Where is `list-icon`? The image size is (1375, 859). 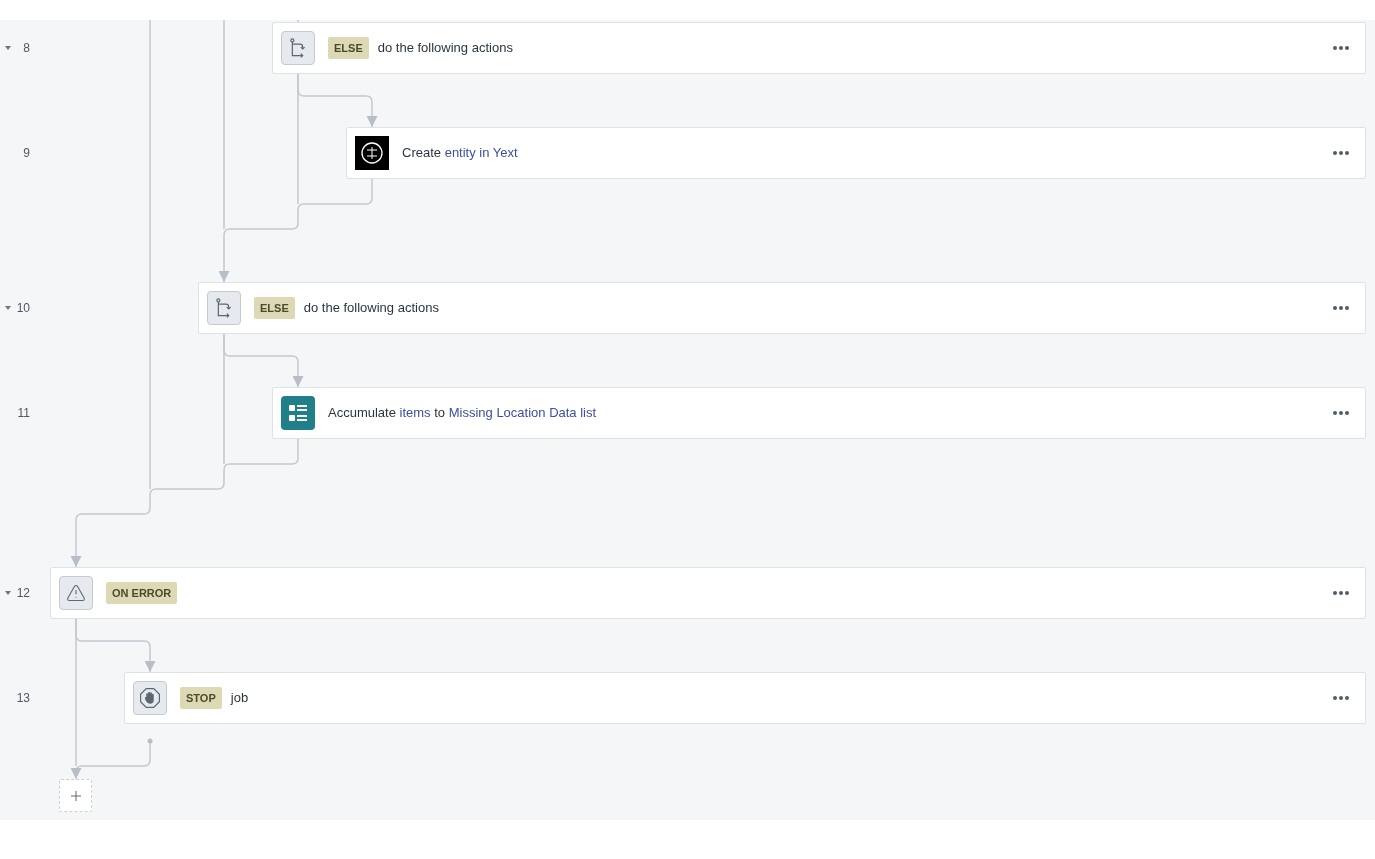
list-icon is located at coordinates (298, 413).